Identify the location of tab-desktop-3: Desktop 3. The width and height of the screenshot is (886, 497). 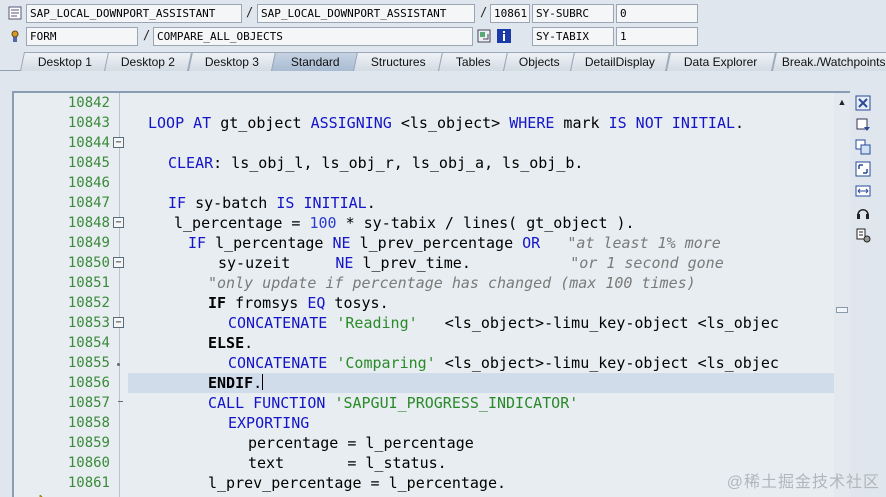
(232, 61).